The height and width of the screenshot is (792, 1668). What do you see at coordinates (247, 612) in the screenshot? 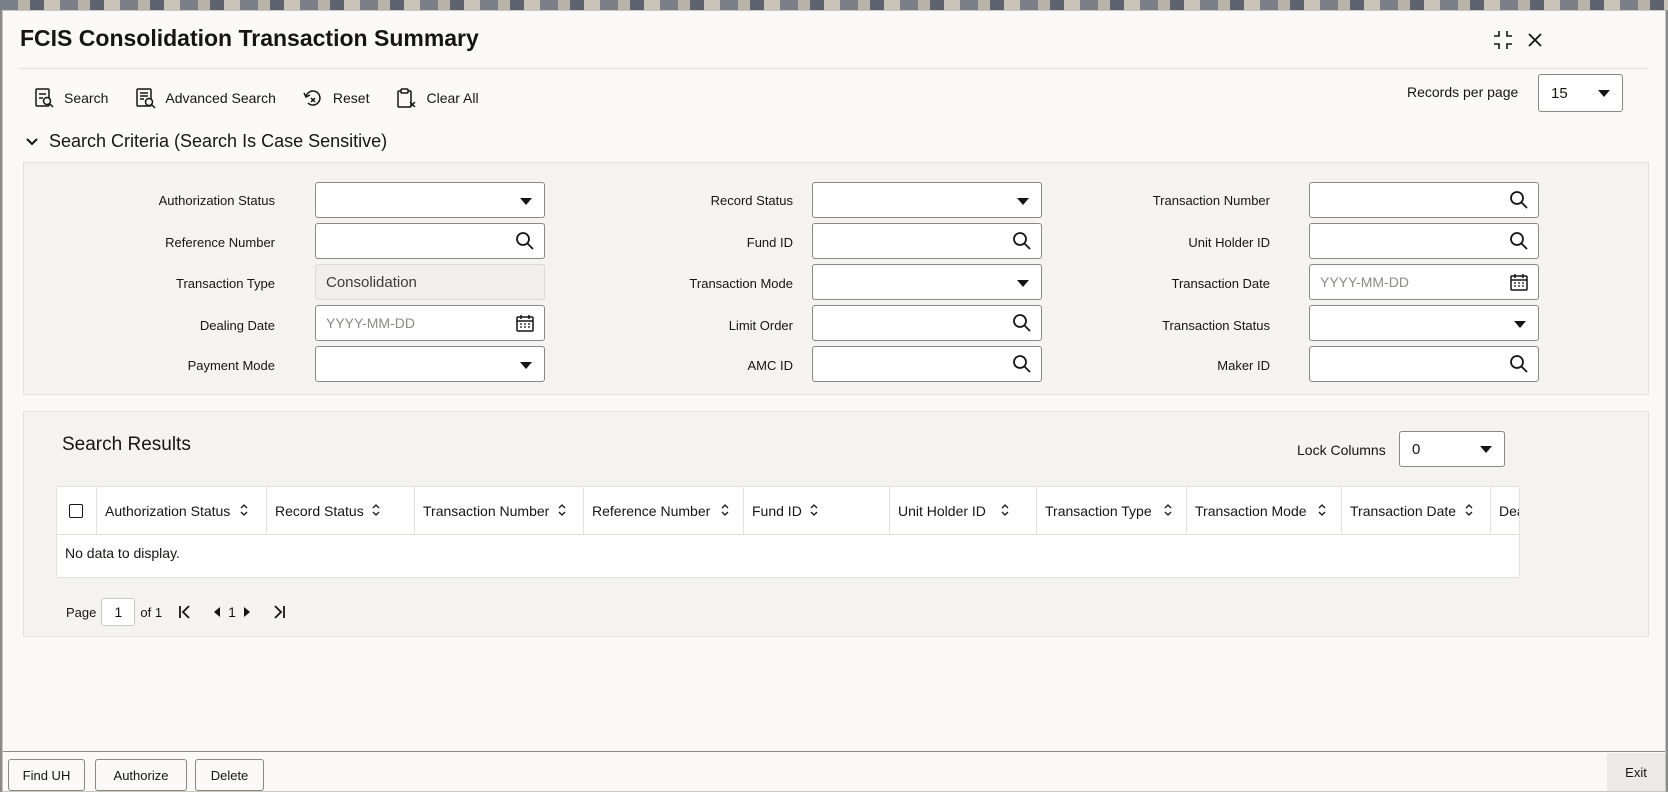
I see `next-page-button` at bounding box center [247, 612].